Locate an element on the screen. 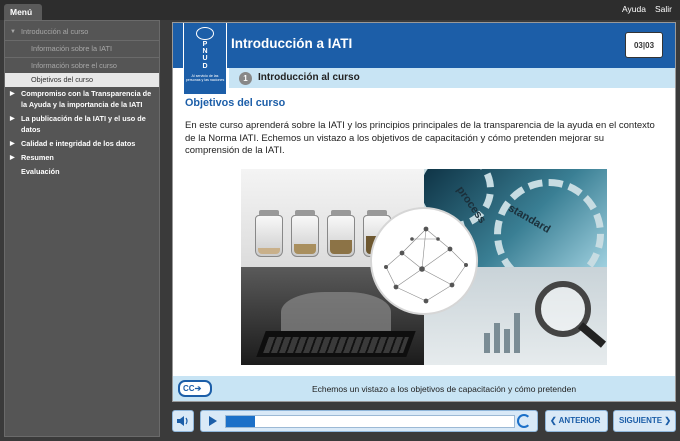 The width and height of the screenshot is (680, 441). arrow-right-icon: ➔ is located at coordinates (198, 388).